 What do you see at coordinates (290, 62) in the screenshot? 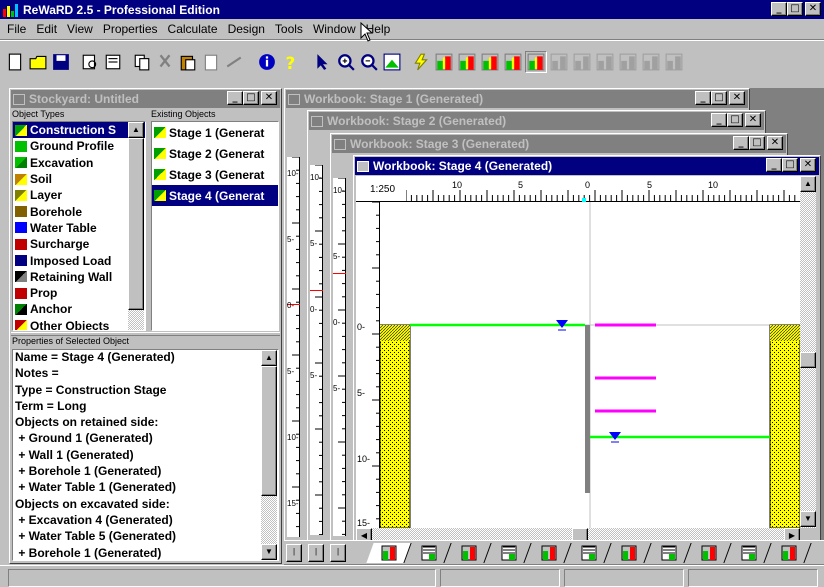
I see `help-button: ?` at bounding box center [290, 62].